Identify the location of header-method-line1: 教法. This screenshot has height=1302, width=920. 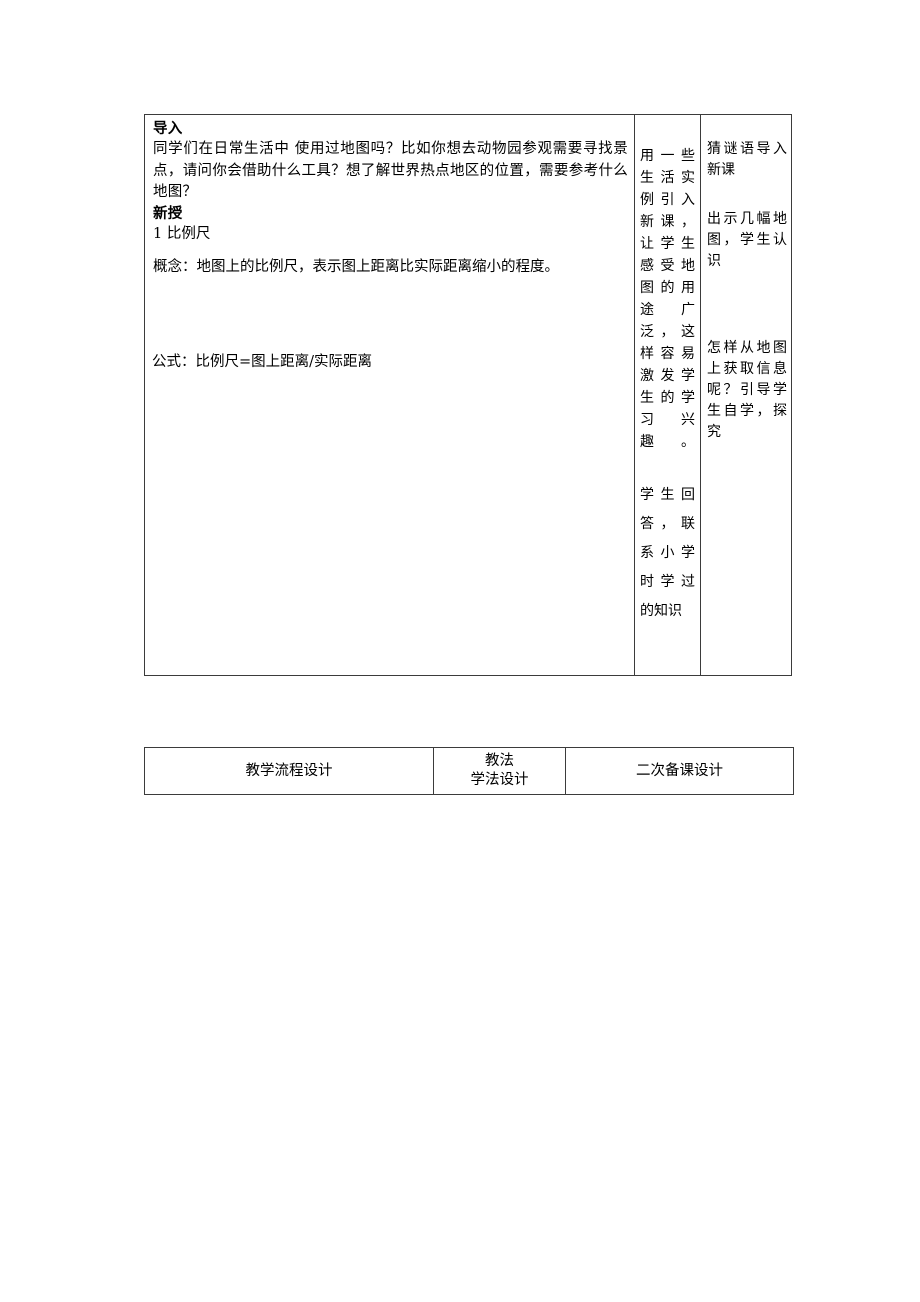
(499, 761).